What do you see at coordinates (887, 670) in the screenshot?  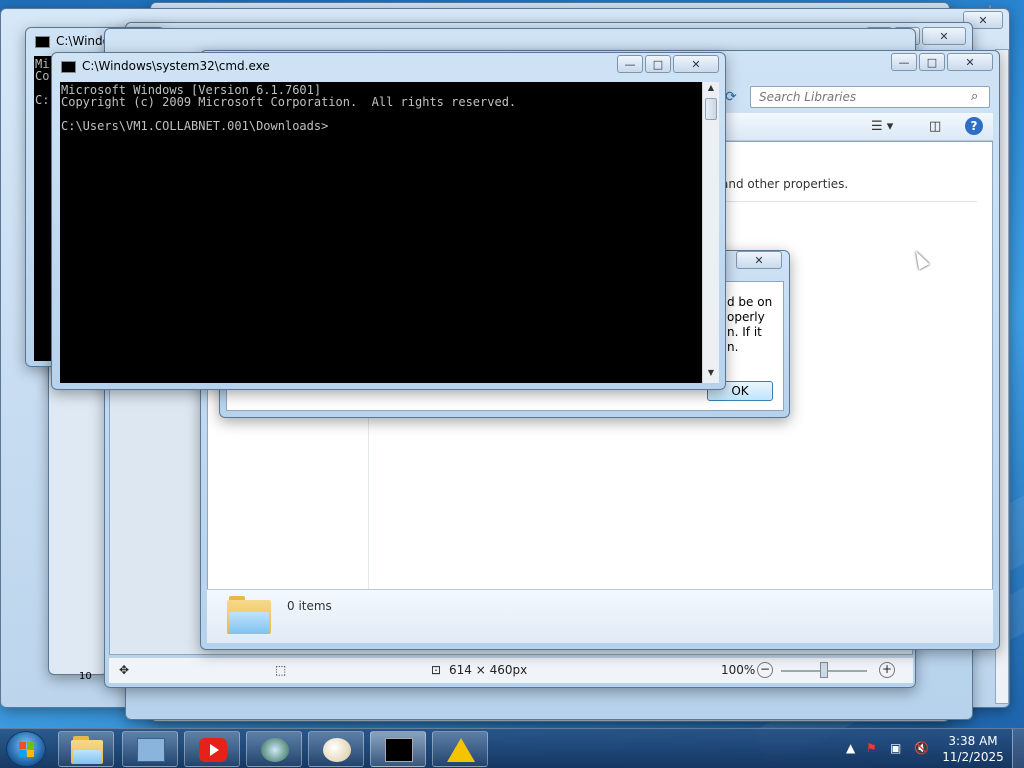 I see `zoom-in-button: +` at bounding box center [887, 670].